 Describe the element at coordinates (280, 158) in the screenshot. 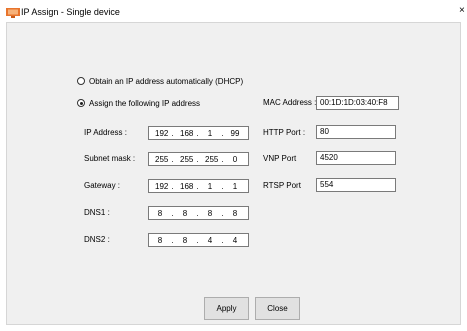

I see `vnp-port-label: VNP Port` at that location.